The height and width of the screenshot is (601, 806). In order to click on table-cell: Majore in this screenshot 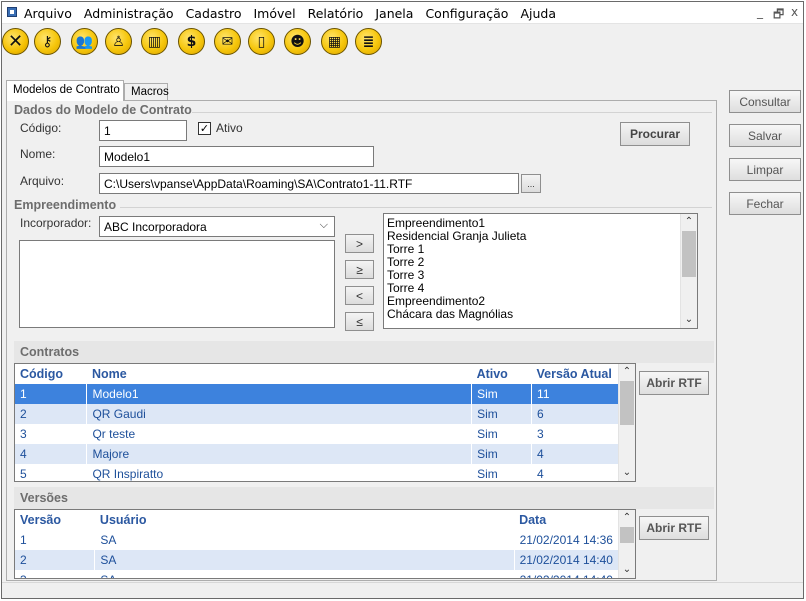, I will do `click(279, 454)`.